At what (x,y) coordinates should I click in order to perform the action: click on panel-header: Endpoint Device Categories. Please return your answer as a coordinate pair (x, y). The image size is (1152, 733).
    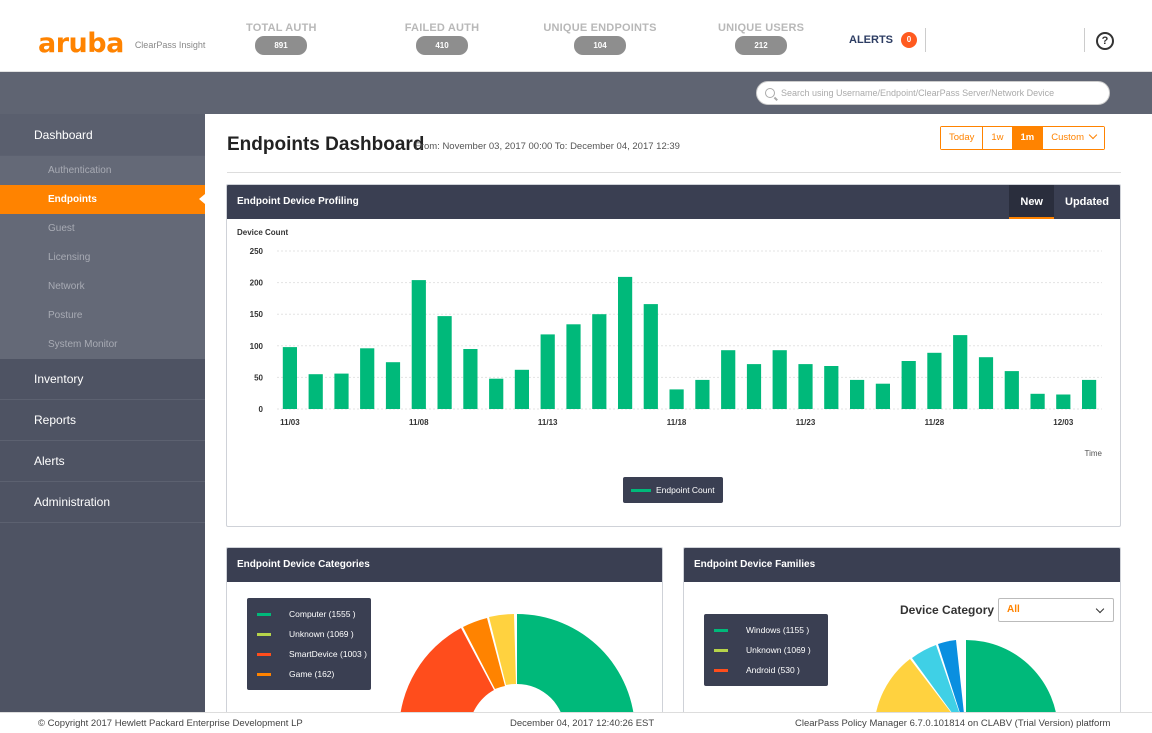
    Looking at the image, I should click on (444, 565).